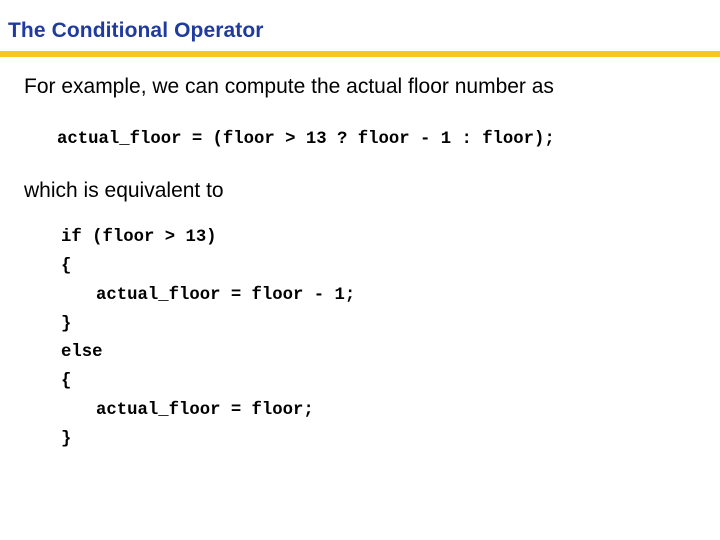 Image resolution: width=720 pixels, height=540 pixels. I want to click on code-line-else-assign: actual_floor = floor;, so click(205, 410).